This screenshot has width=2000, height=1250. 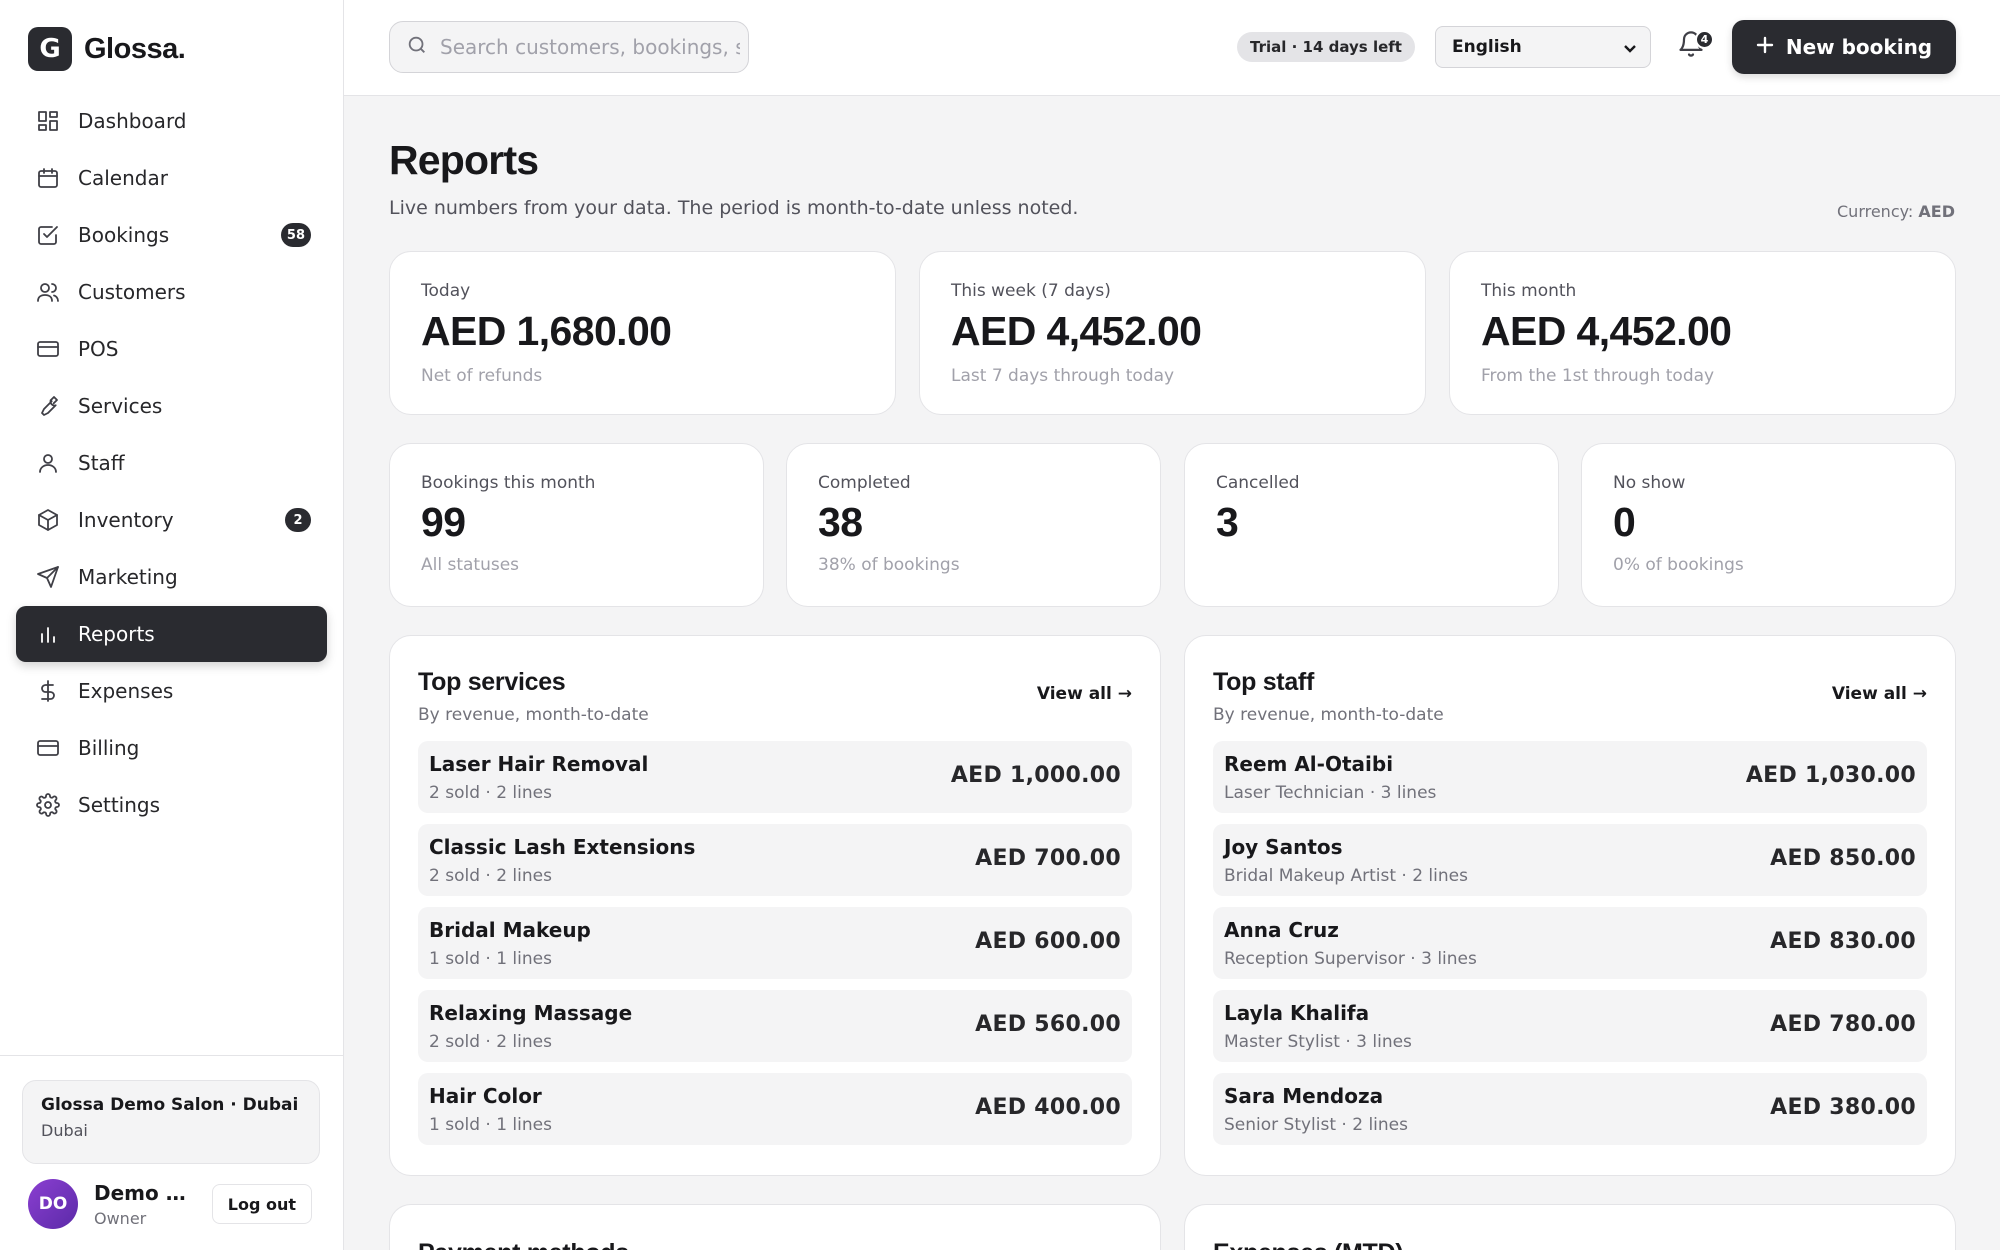 I want to click on customers-icon, so click(x=48, y=292).